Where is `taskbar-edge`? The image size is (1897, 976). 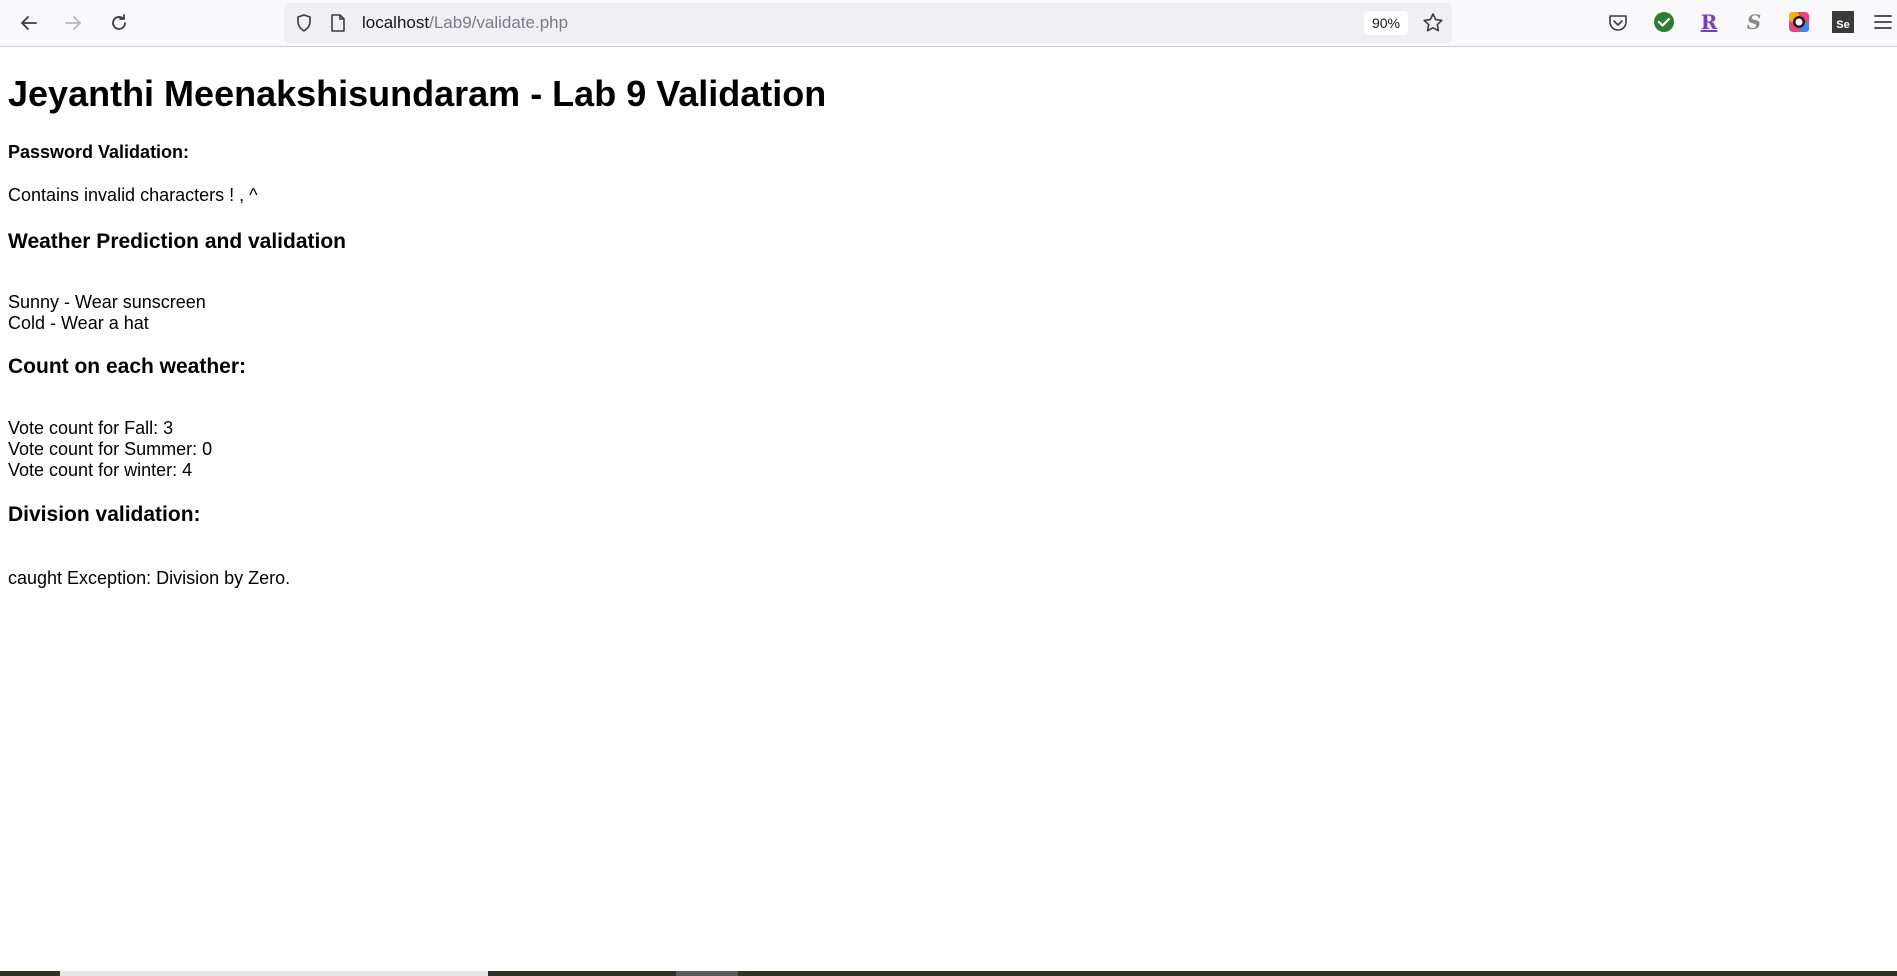 taskbar-edge is located at coordinates (948, 973).